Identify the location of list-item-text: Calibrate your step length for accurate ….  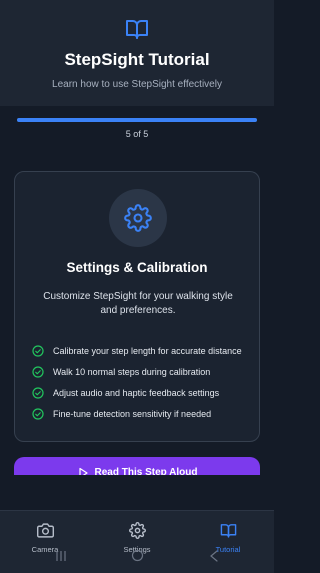
(147, 350).